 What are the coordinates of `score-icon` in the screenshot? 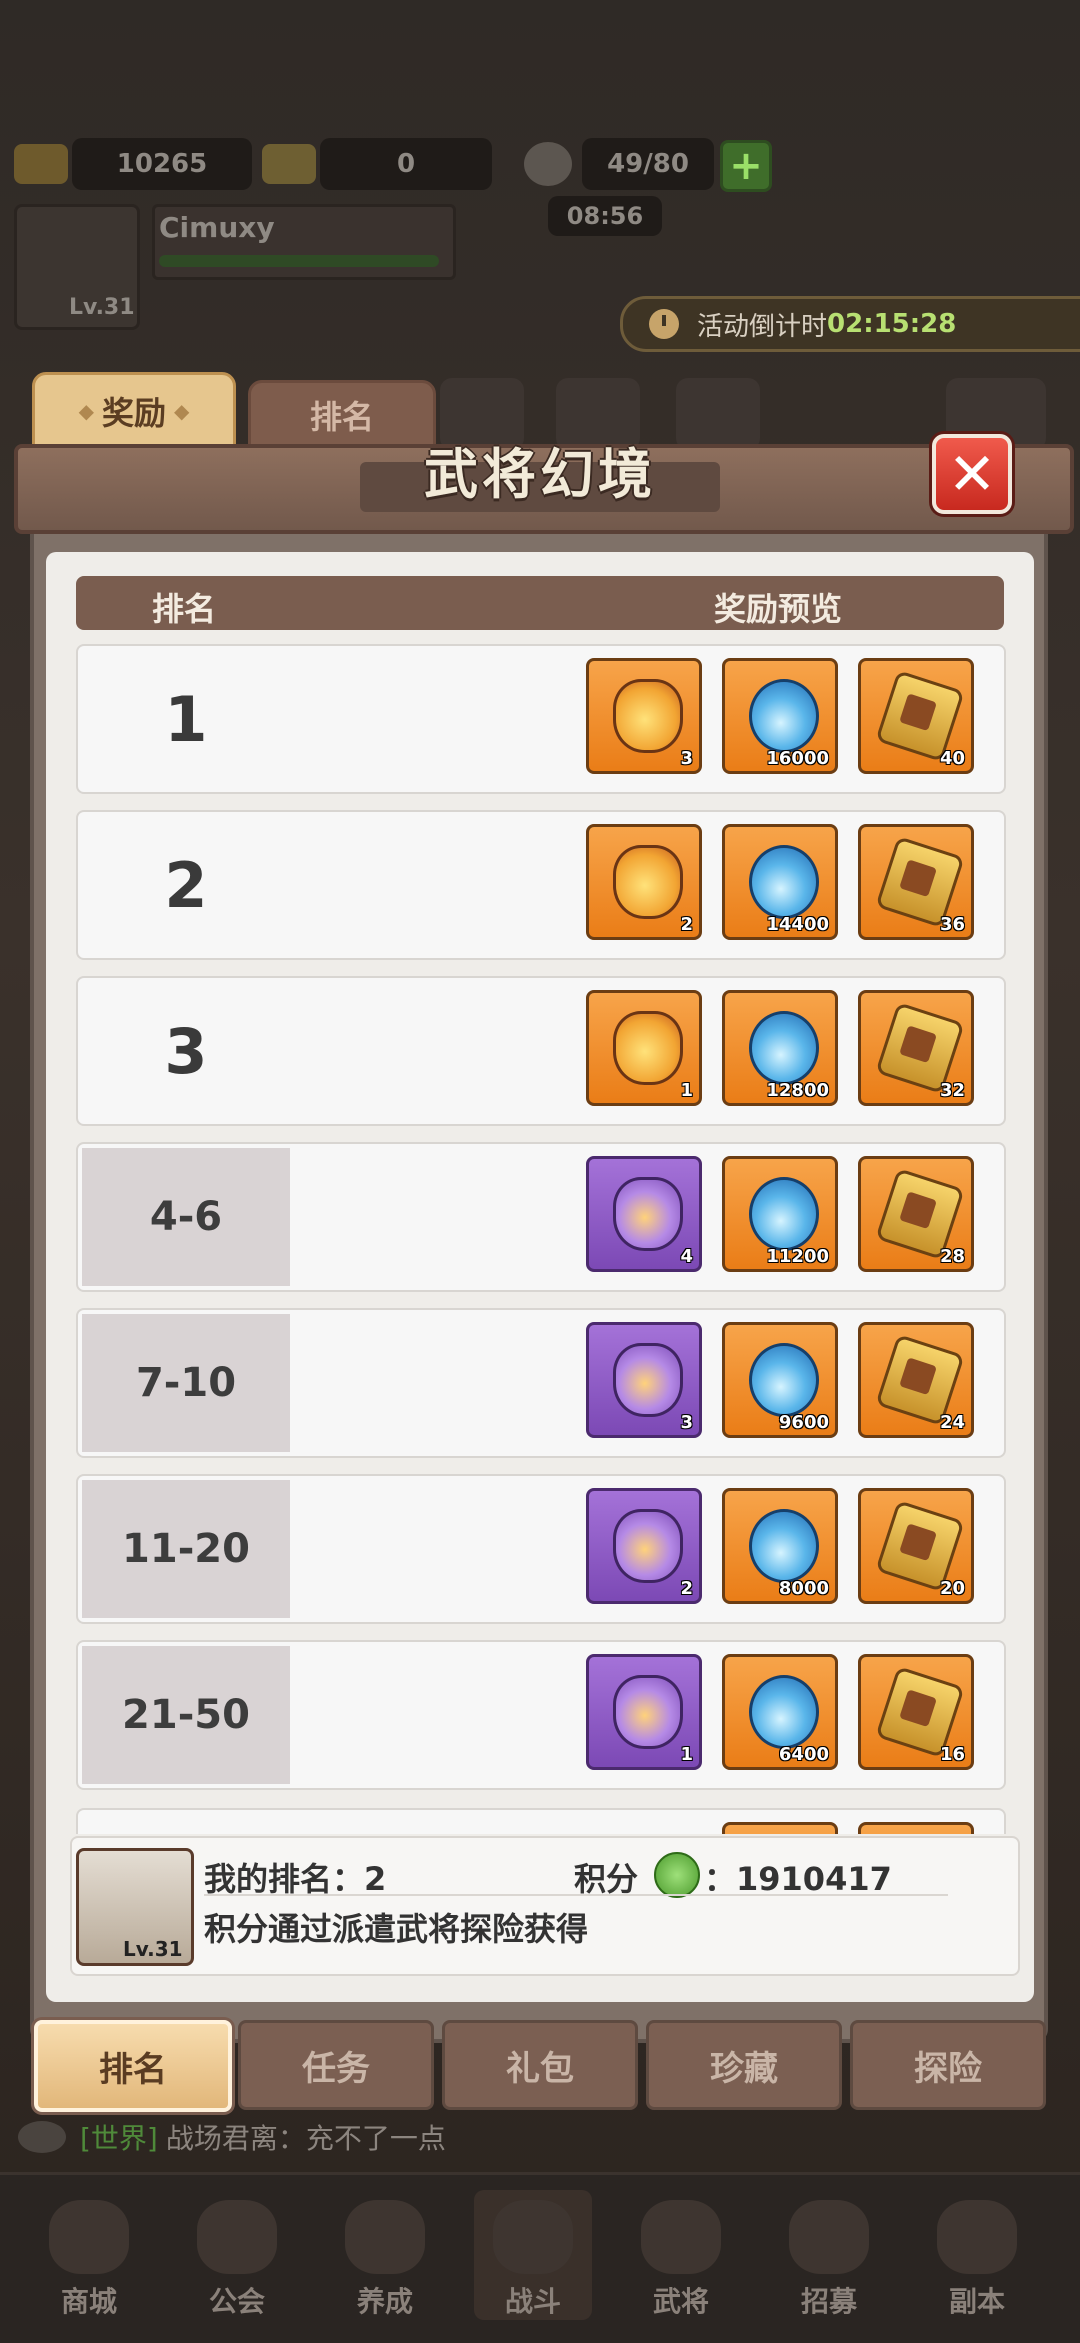 It's located at (677, 1875).